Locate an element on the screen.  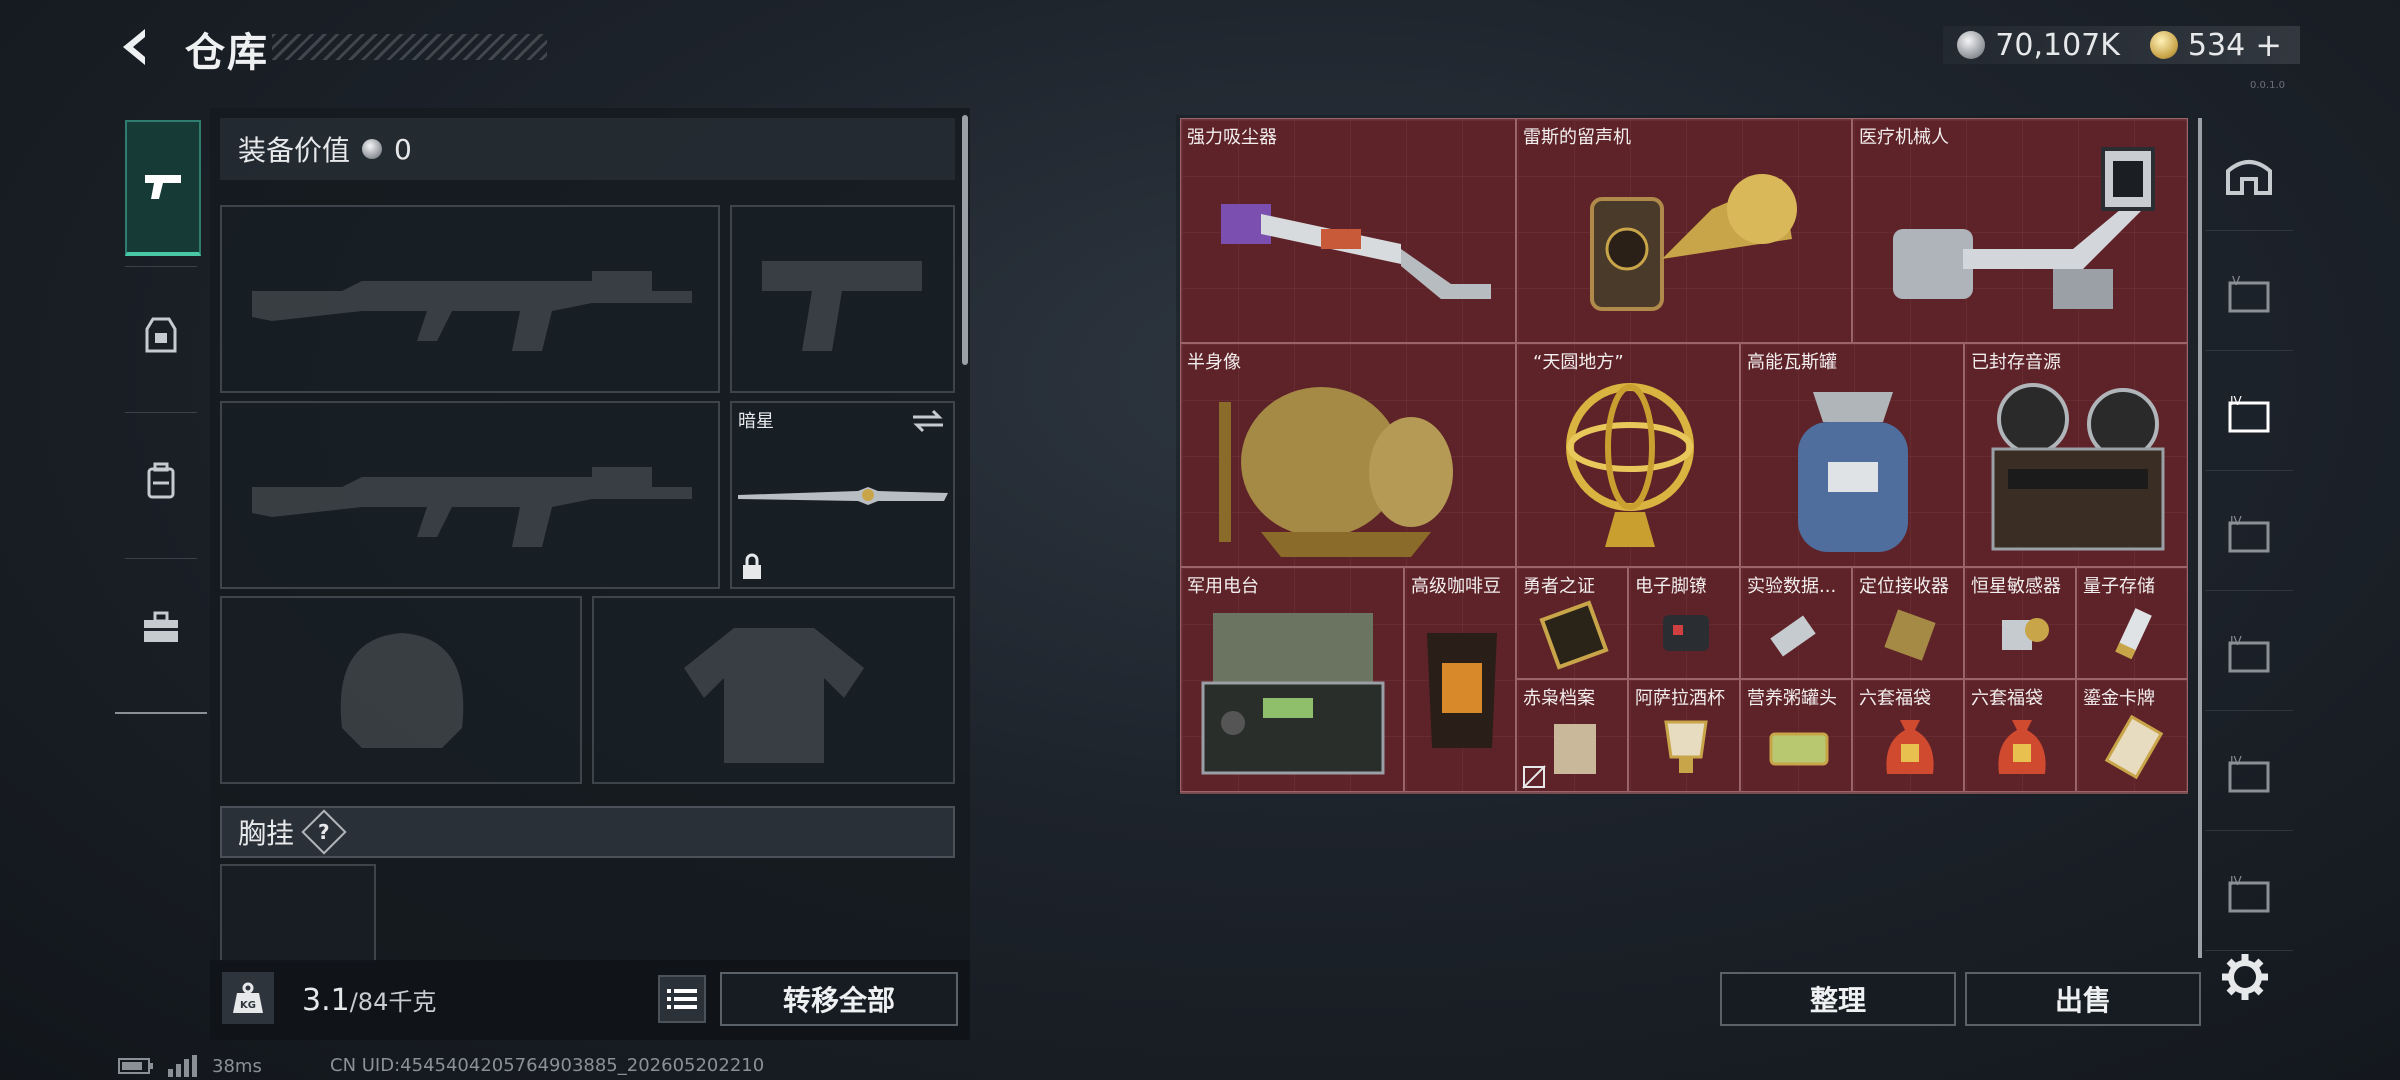
item-bust: 半身像 is located at coordinates (1348, 455).